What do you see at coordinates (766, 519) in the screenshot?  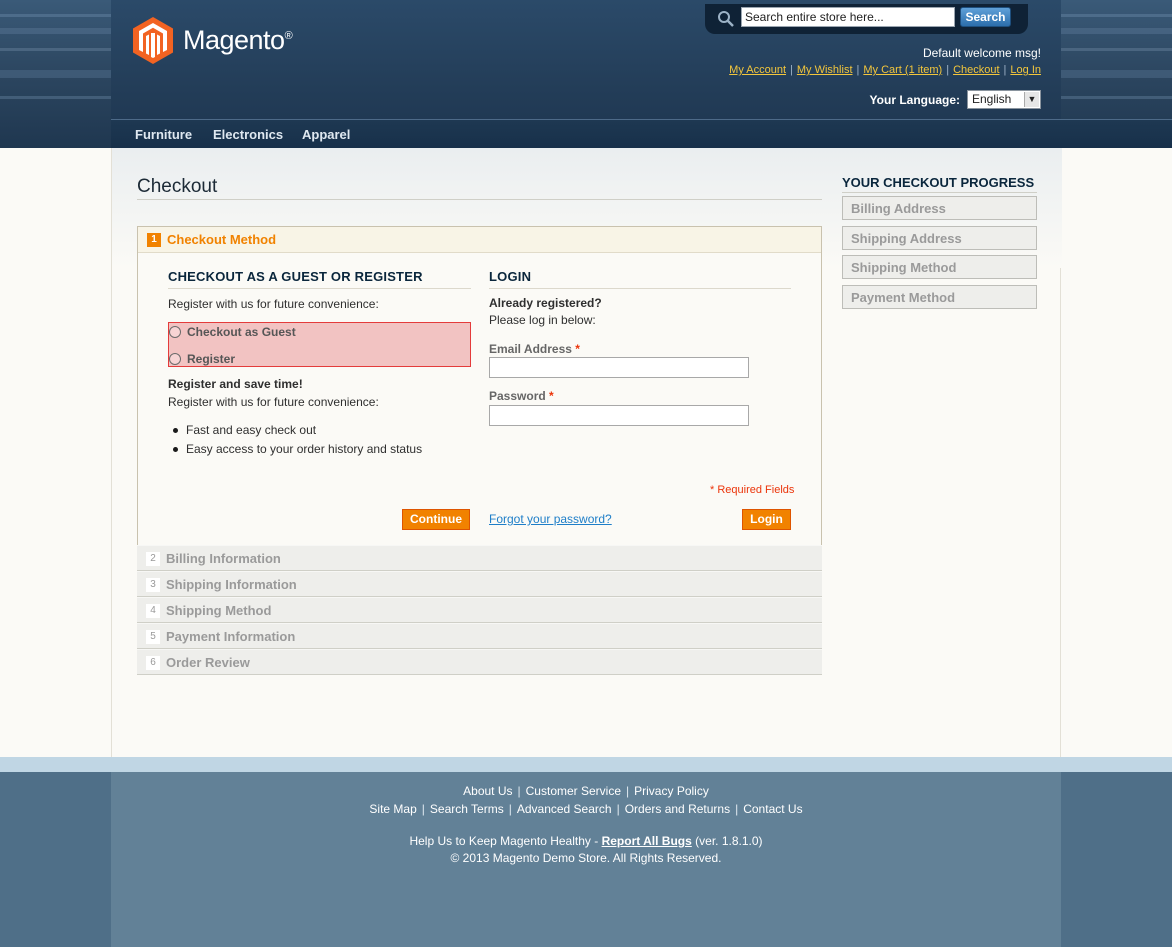 I see `login-button: Login` at bounding box center [766, 519].